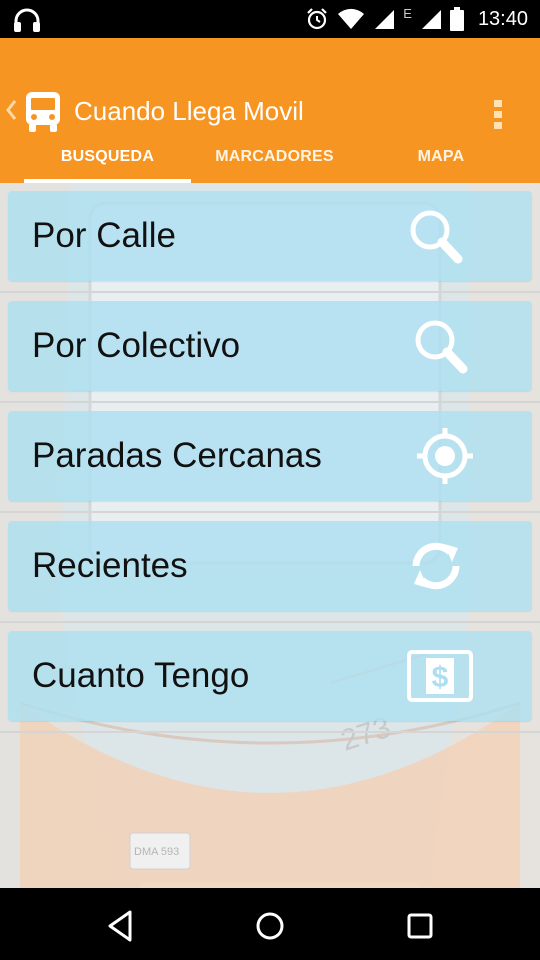 The height and width of the screenshot is (960, 540). What do you see at coordinates (270, 566) in the screenshot?
I see `menu-item-recientes: Recientes` at bounding box center [270, 566].